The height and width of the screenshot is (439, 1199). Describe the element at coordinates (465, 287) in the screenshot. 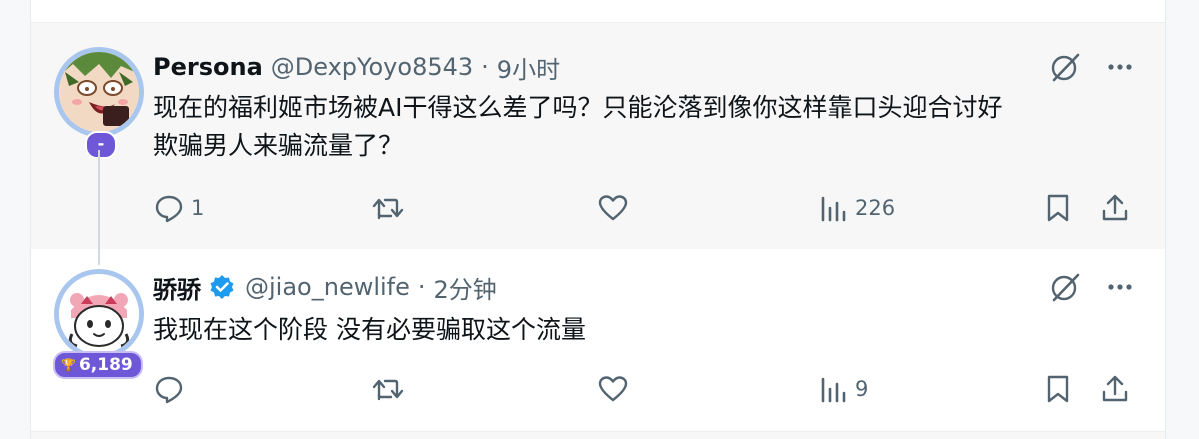

I see `timestamp: 2分钟` at that location.